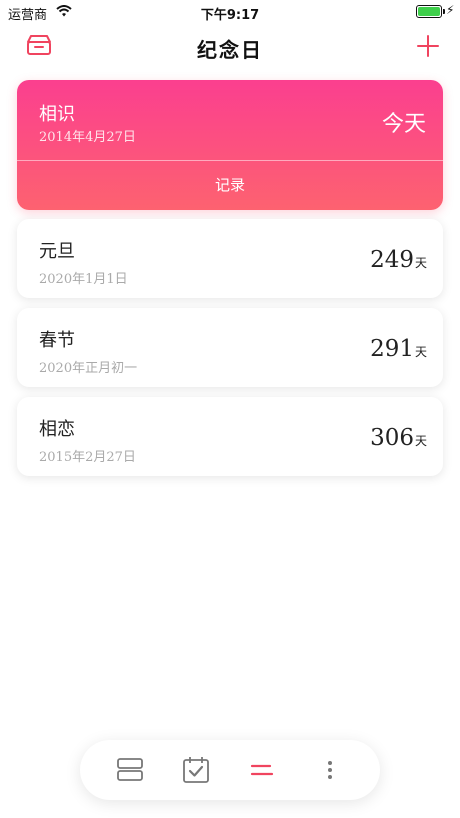 This screenshot has width=460, height=818. I want to click on record-button: 记录, so click(230, 184).